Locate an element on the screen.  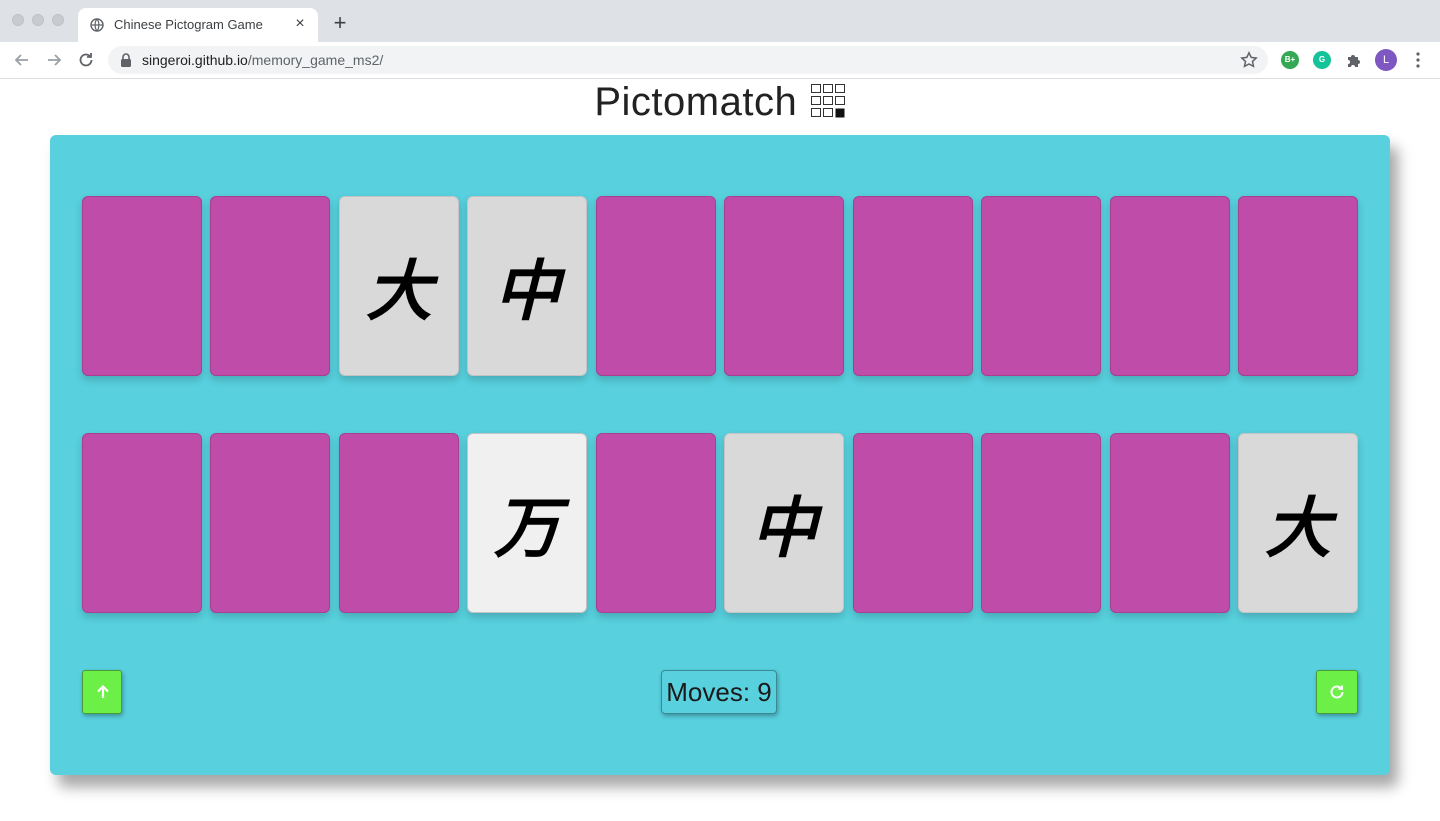
kebab-menu-icon is located at coordinates (1418, 60).